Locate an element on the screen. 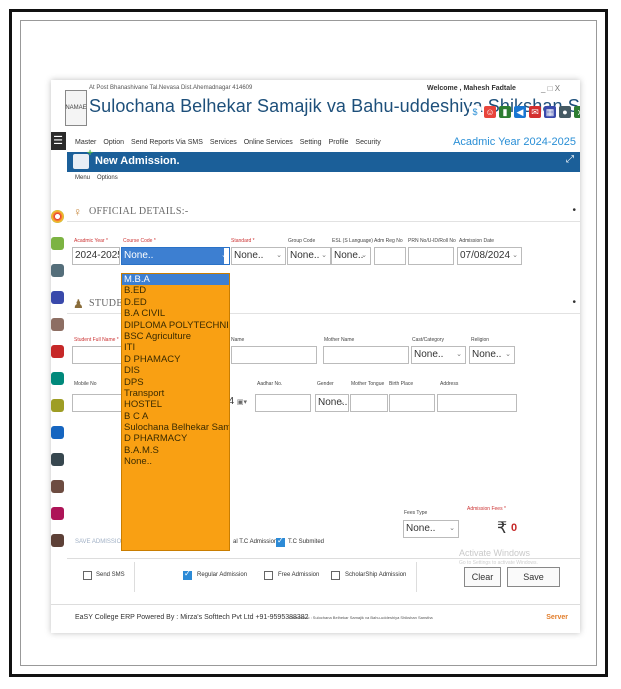 Image resolution: width=621 pixels, height=689 pixels. menu-item-send-reports: Send Reports Via SMS is located at coordinates (167, 142).